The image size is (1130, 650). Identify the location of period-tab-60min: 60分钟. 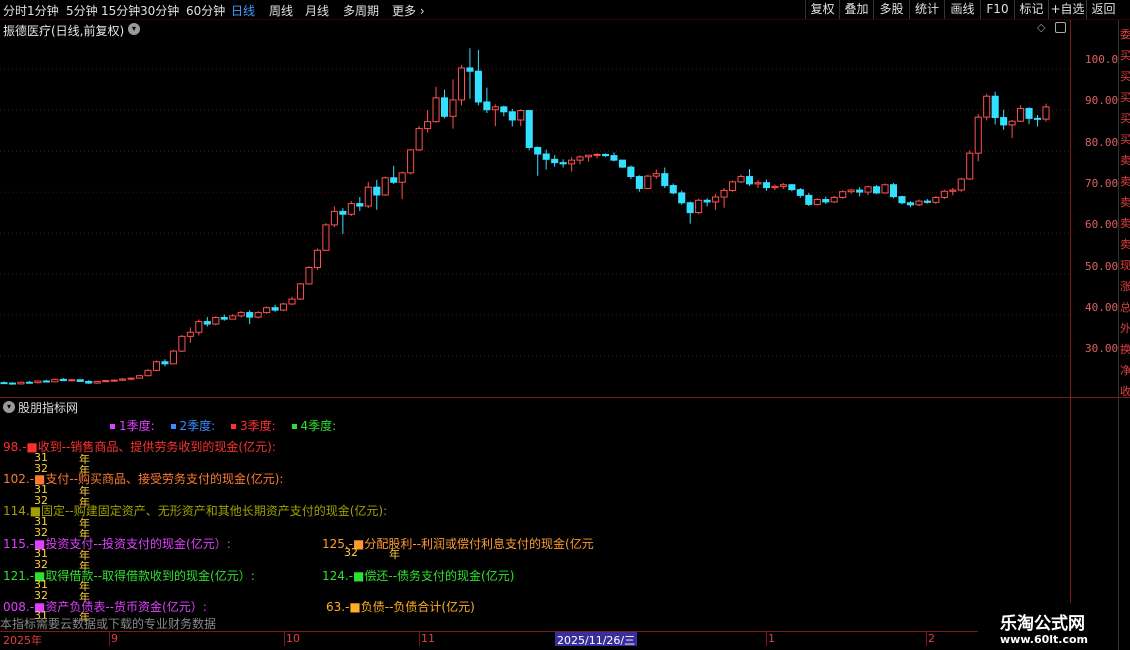
(205, 10).